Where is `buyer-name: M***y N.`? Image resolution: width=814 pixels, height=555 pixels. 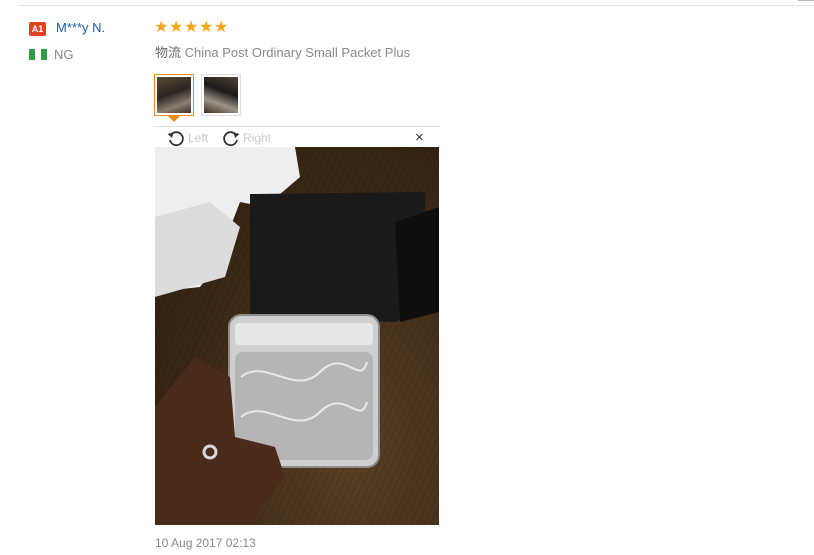 buyer-name: M***y N. is located at coordinates (81, 27).